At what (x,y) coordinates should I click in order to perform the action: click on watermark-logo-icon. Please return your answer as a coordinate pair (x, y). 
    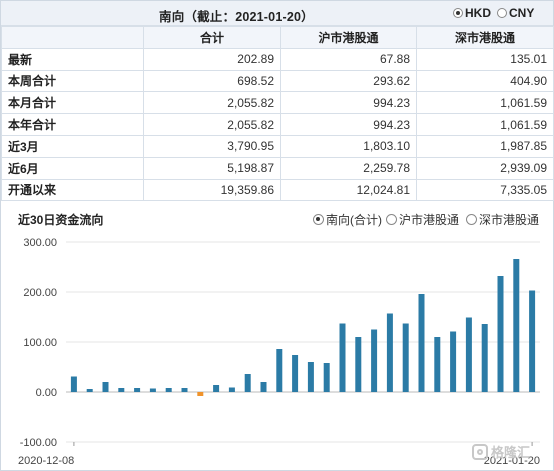
    Looking at the image, I should click on (480, 451).